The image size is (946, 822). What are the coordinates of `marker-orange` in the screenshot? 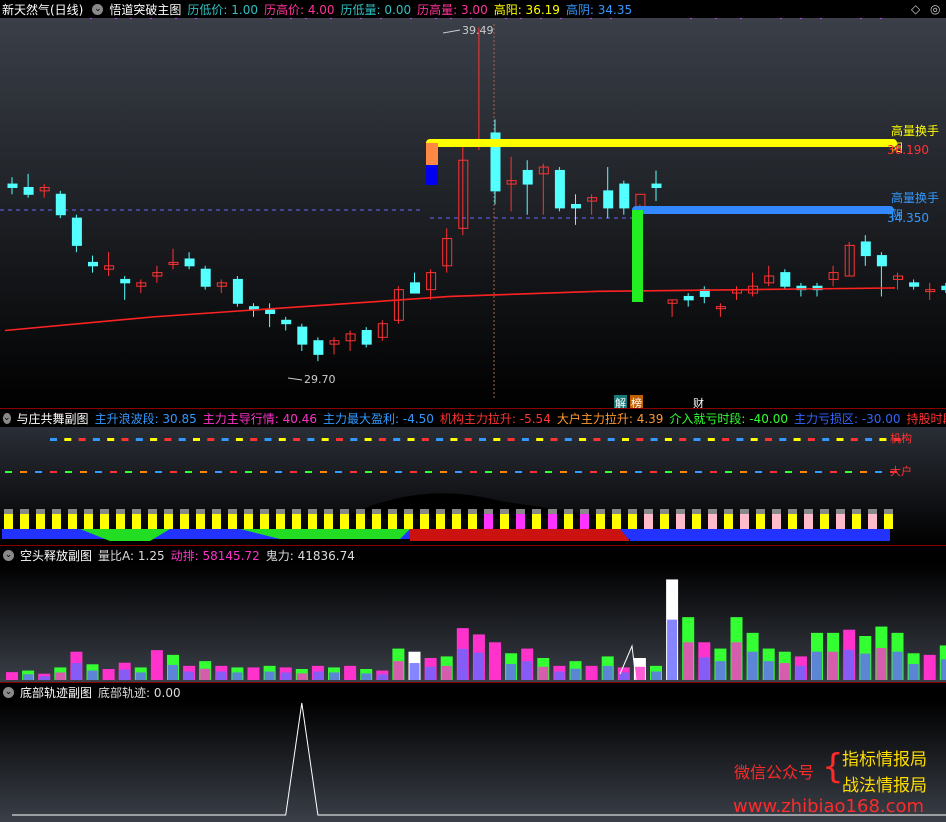 It's located at (432, 154).